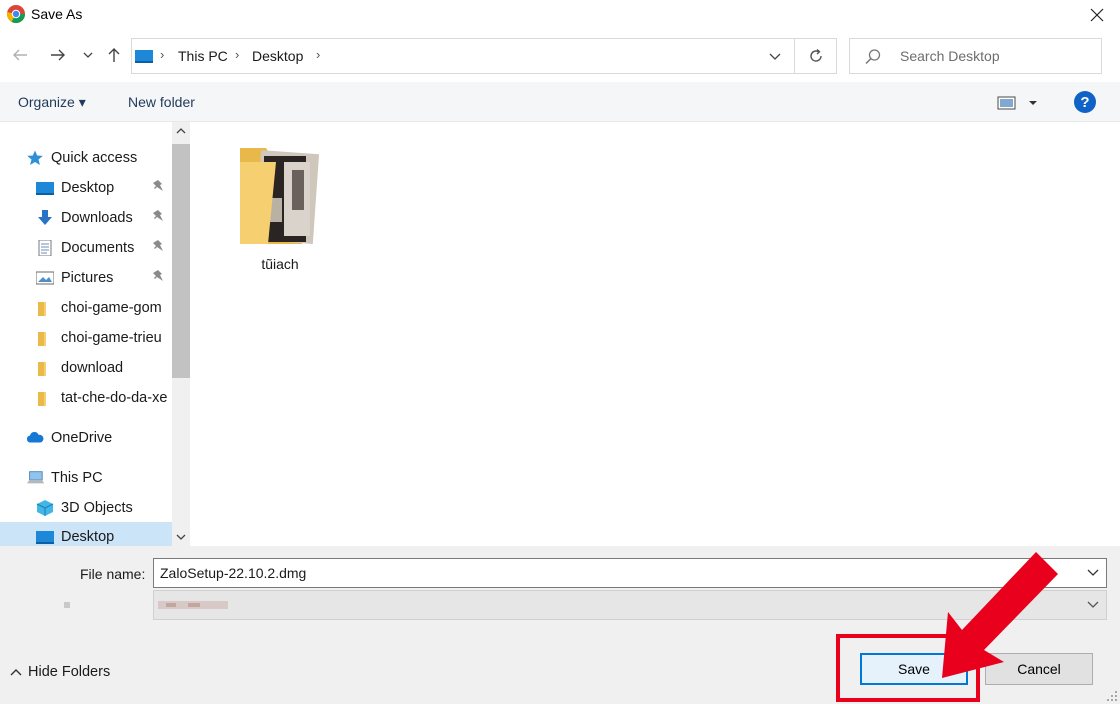  I want to click on arrow-left-icon, so click(20, 55).